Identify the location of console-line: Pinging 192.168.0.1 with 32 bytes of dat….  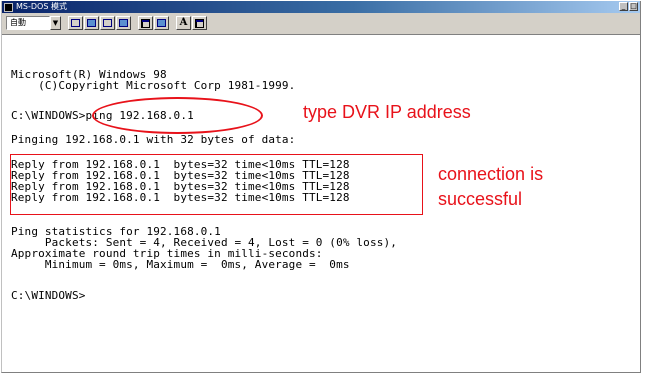
(153, 139).